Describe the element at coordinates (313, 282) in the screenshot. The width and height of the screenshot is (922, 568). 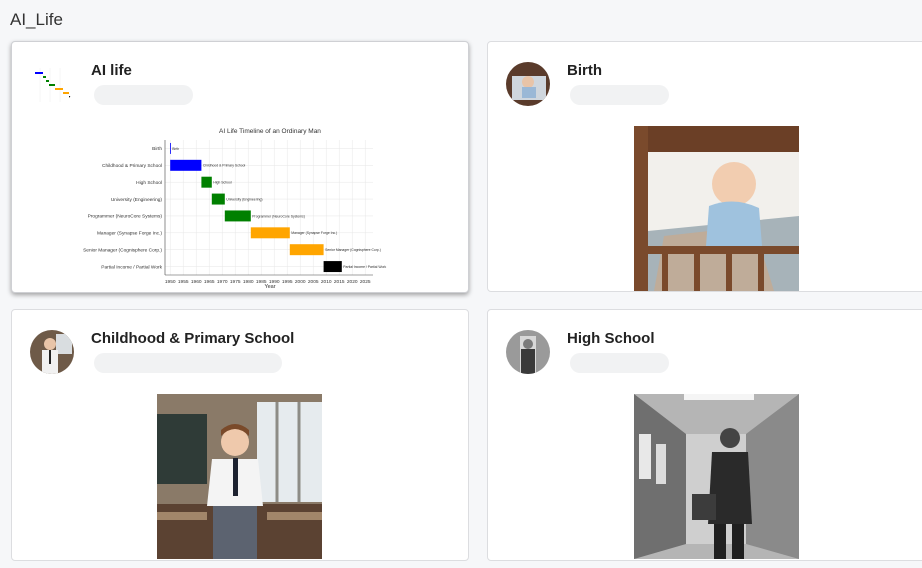
I see `x-tick-label: 2005` at that location.